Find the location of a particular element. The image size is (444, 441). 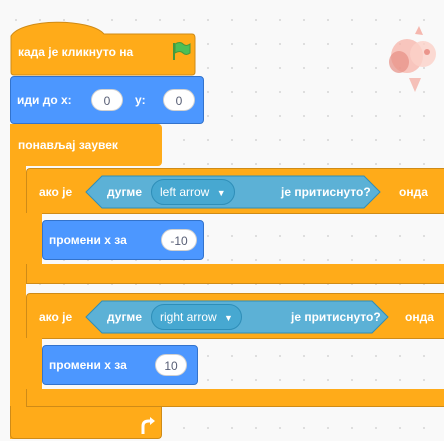

hat-label: када је кликнуто на is located at coordinates (76, 52).